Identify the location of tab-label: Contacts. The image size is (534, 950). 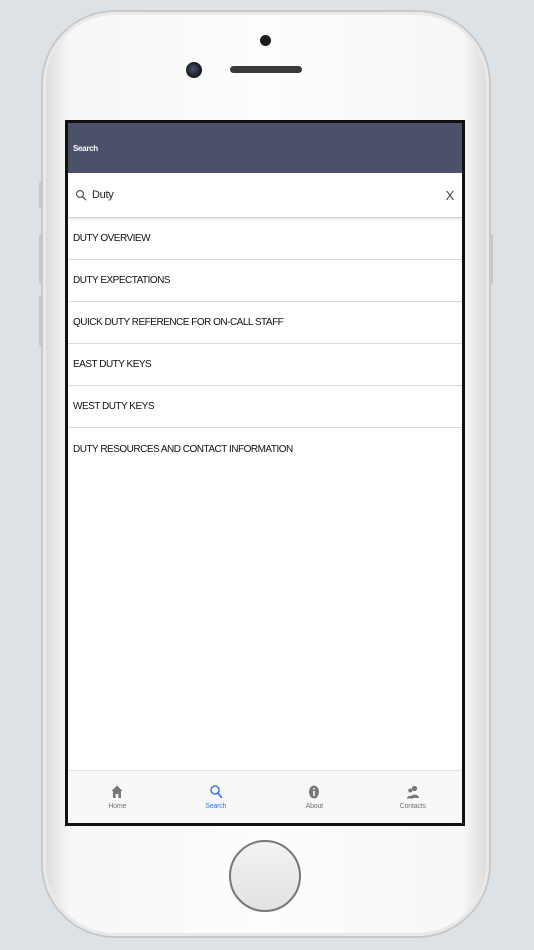
(412, 806).